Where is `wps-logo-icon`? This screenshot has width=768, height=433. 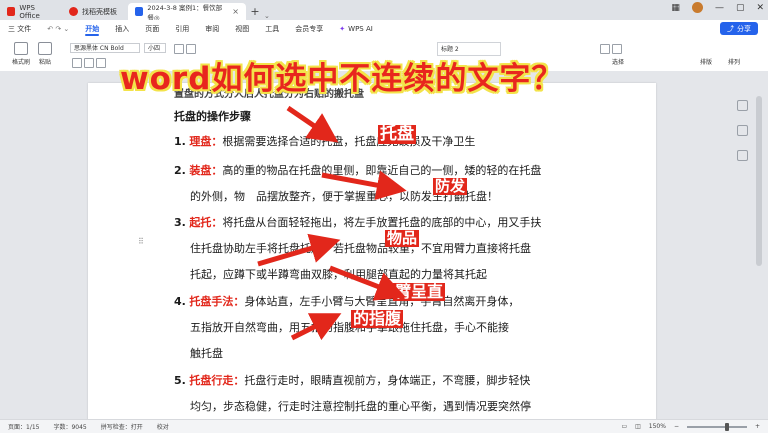 wps-logo-icon is located at coordinates (11, 11).